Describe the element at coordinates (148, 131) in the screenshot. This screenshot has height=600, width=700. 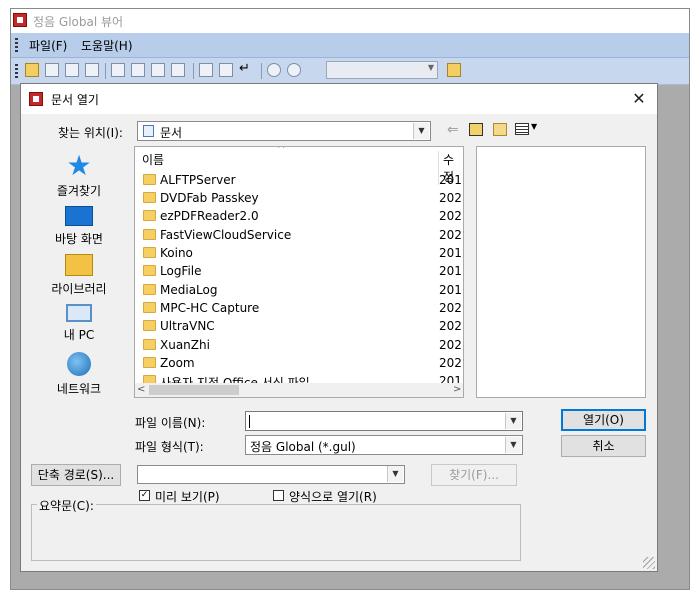
I see `document-folder-icon` at that location.